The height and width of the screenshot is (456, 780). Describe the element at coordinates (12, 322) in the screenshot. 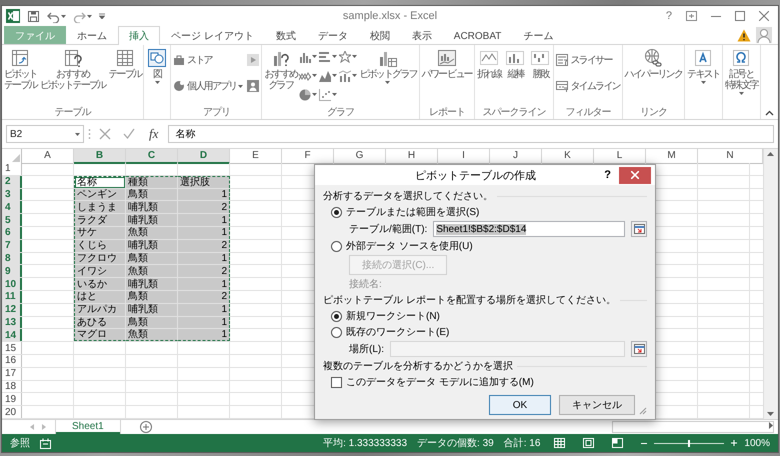

I see `row-header: 13` at that location.